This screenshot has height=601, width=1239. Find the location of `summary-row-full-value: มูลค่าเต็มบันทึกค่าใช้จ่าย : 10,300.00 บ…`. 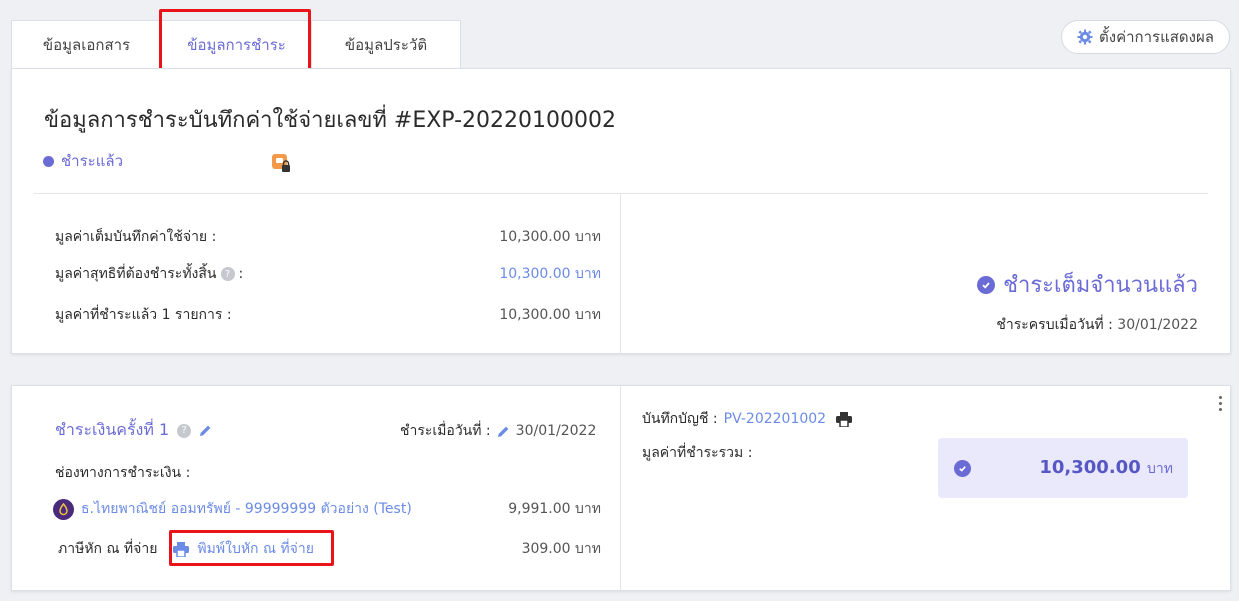

summary-row-full-value: มูลค่าเต็มบันทึกค่าใช้จ่าย : 10,300.00 บ… is located at coordinates (328, 237).